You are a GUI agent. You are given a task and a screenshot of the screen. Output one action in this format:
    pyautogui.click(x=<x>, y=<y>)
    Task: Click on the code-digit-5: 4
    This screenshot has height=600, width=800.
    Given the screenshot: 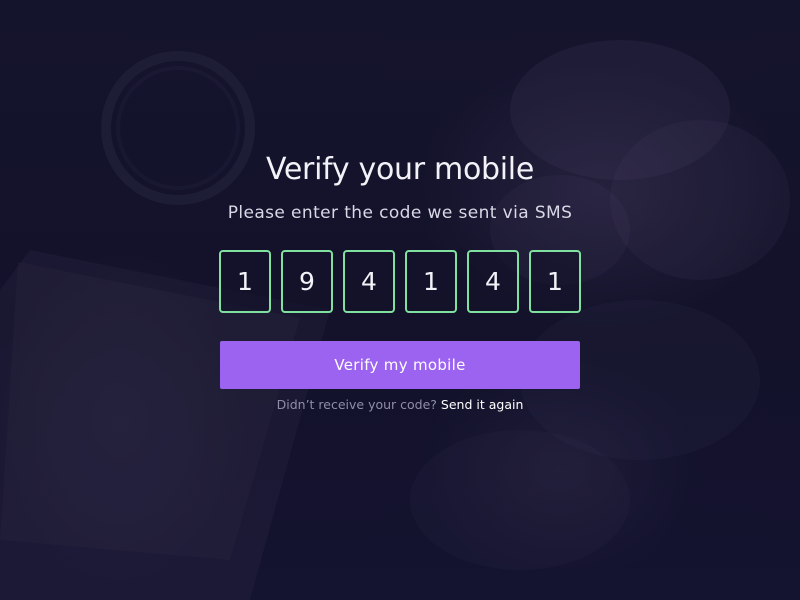 What is the action you would take?
    pyautogui.click(x=493, y=281)
    